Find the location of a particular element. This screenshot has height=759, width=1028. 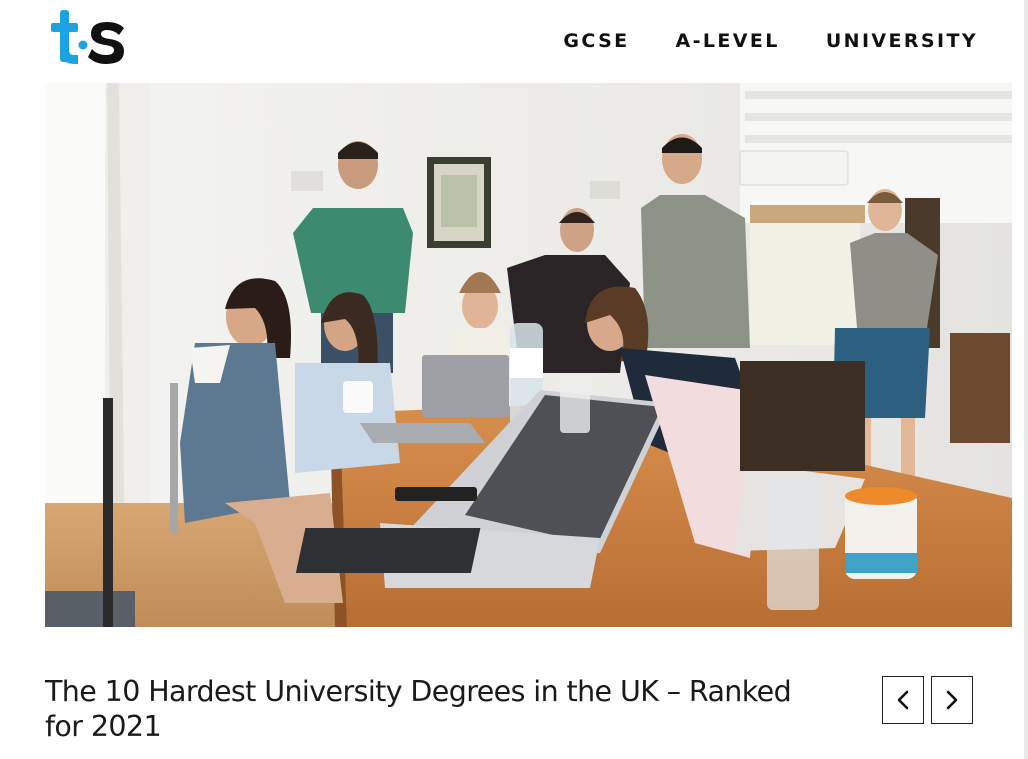

page-scrollbar is located at coordinates (1026, 379).